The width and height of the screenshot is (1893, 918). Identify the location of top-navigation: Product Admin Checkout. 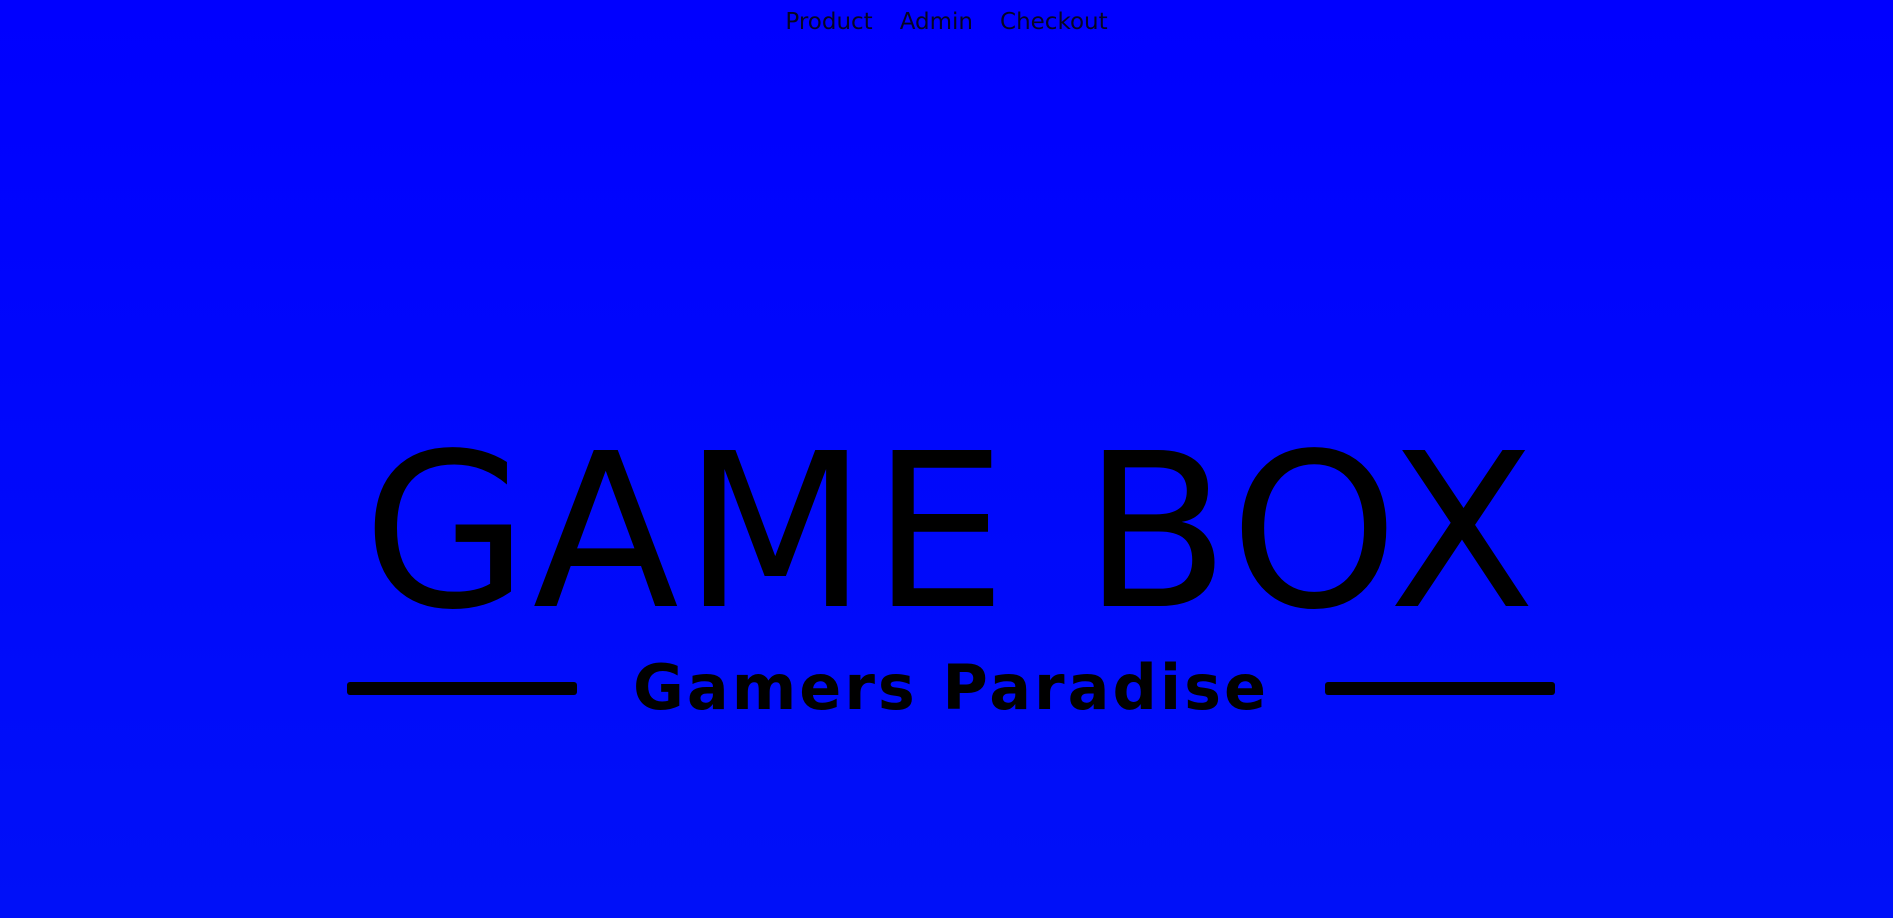
(946, 22).